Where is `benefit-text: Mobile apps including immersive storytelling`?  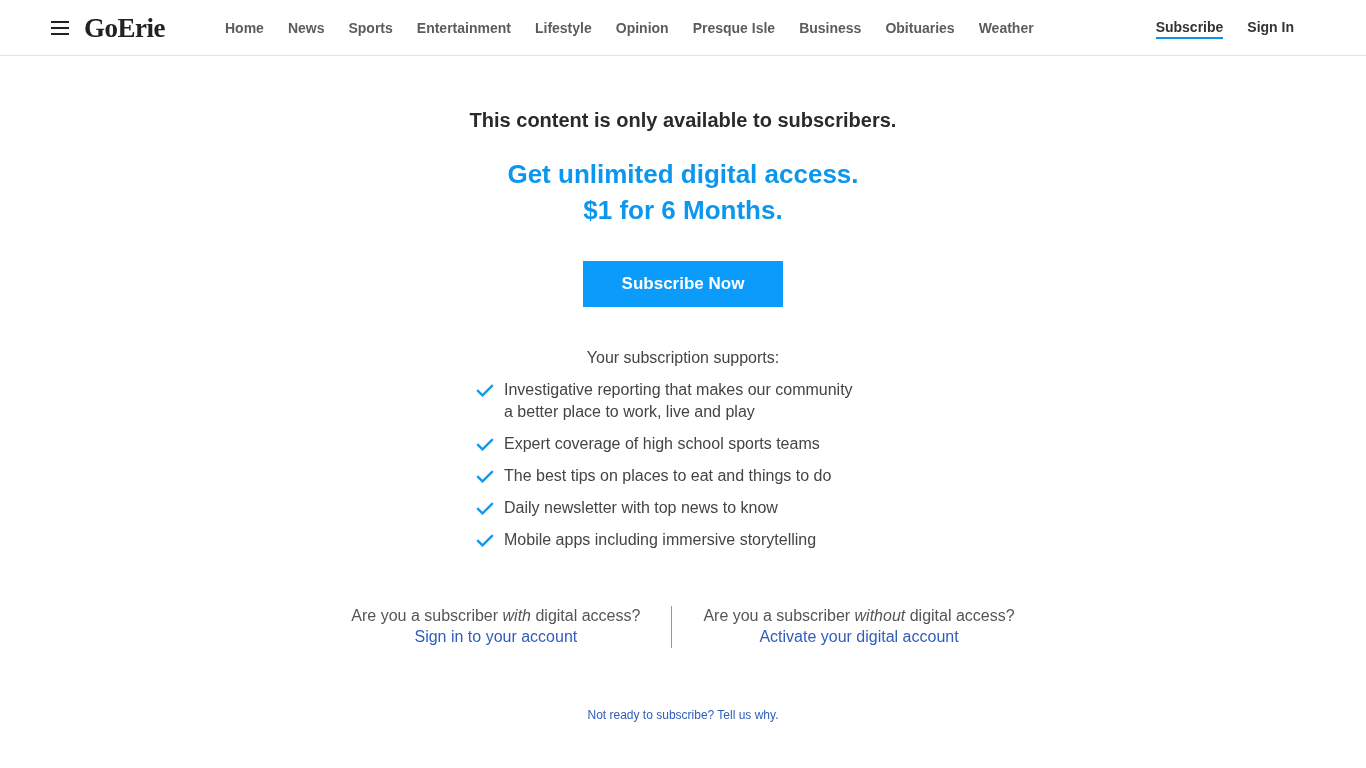
benefit-text: Mobile apps including immersive storytelling is located at coordinates (660, 540).